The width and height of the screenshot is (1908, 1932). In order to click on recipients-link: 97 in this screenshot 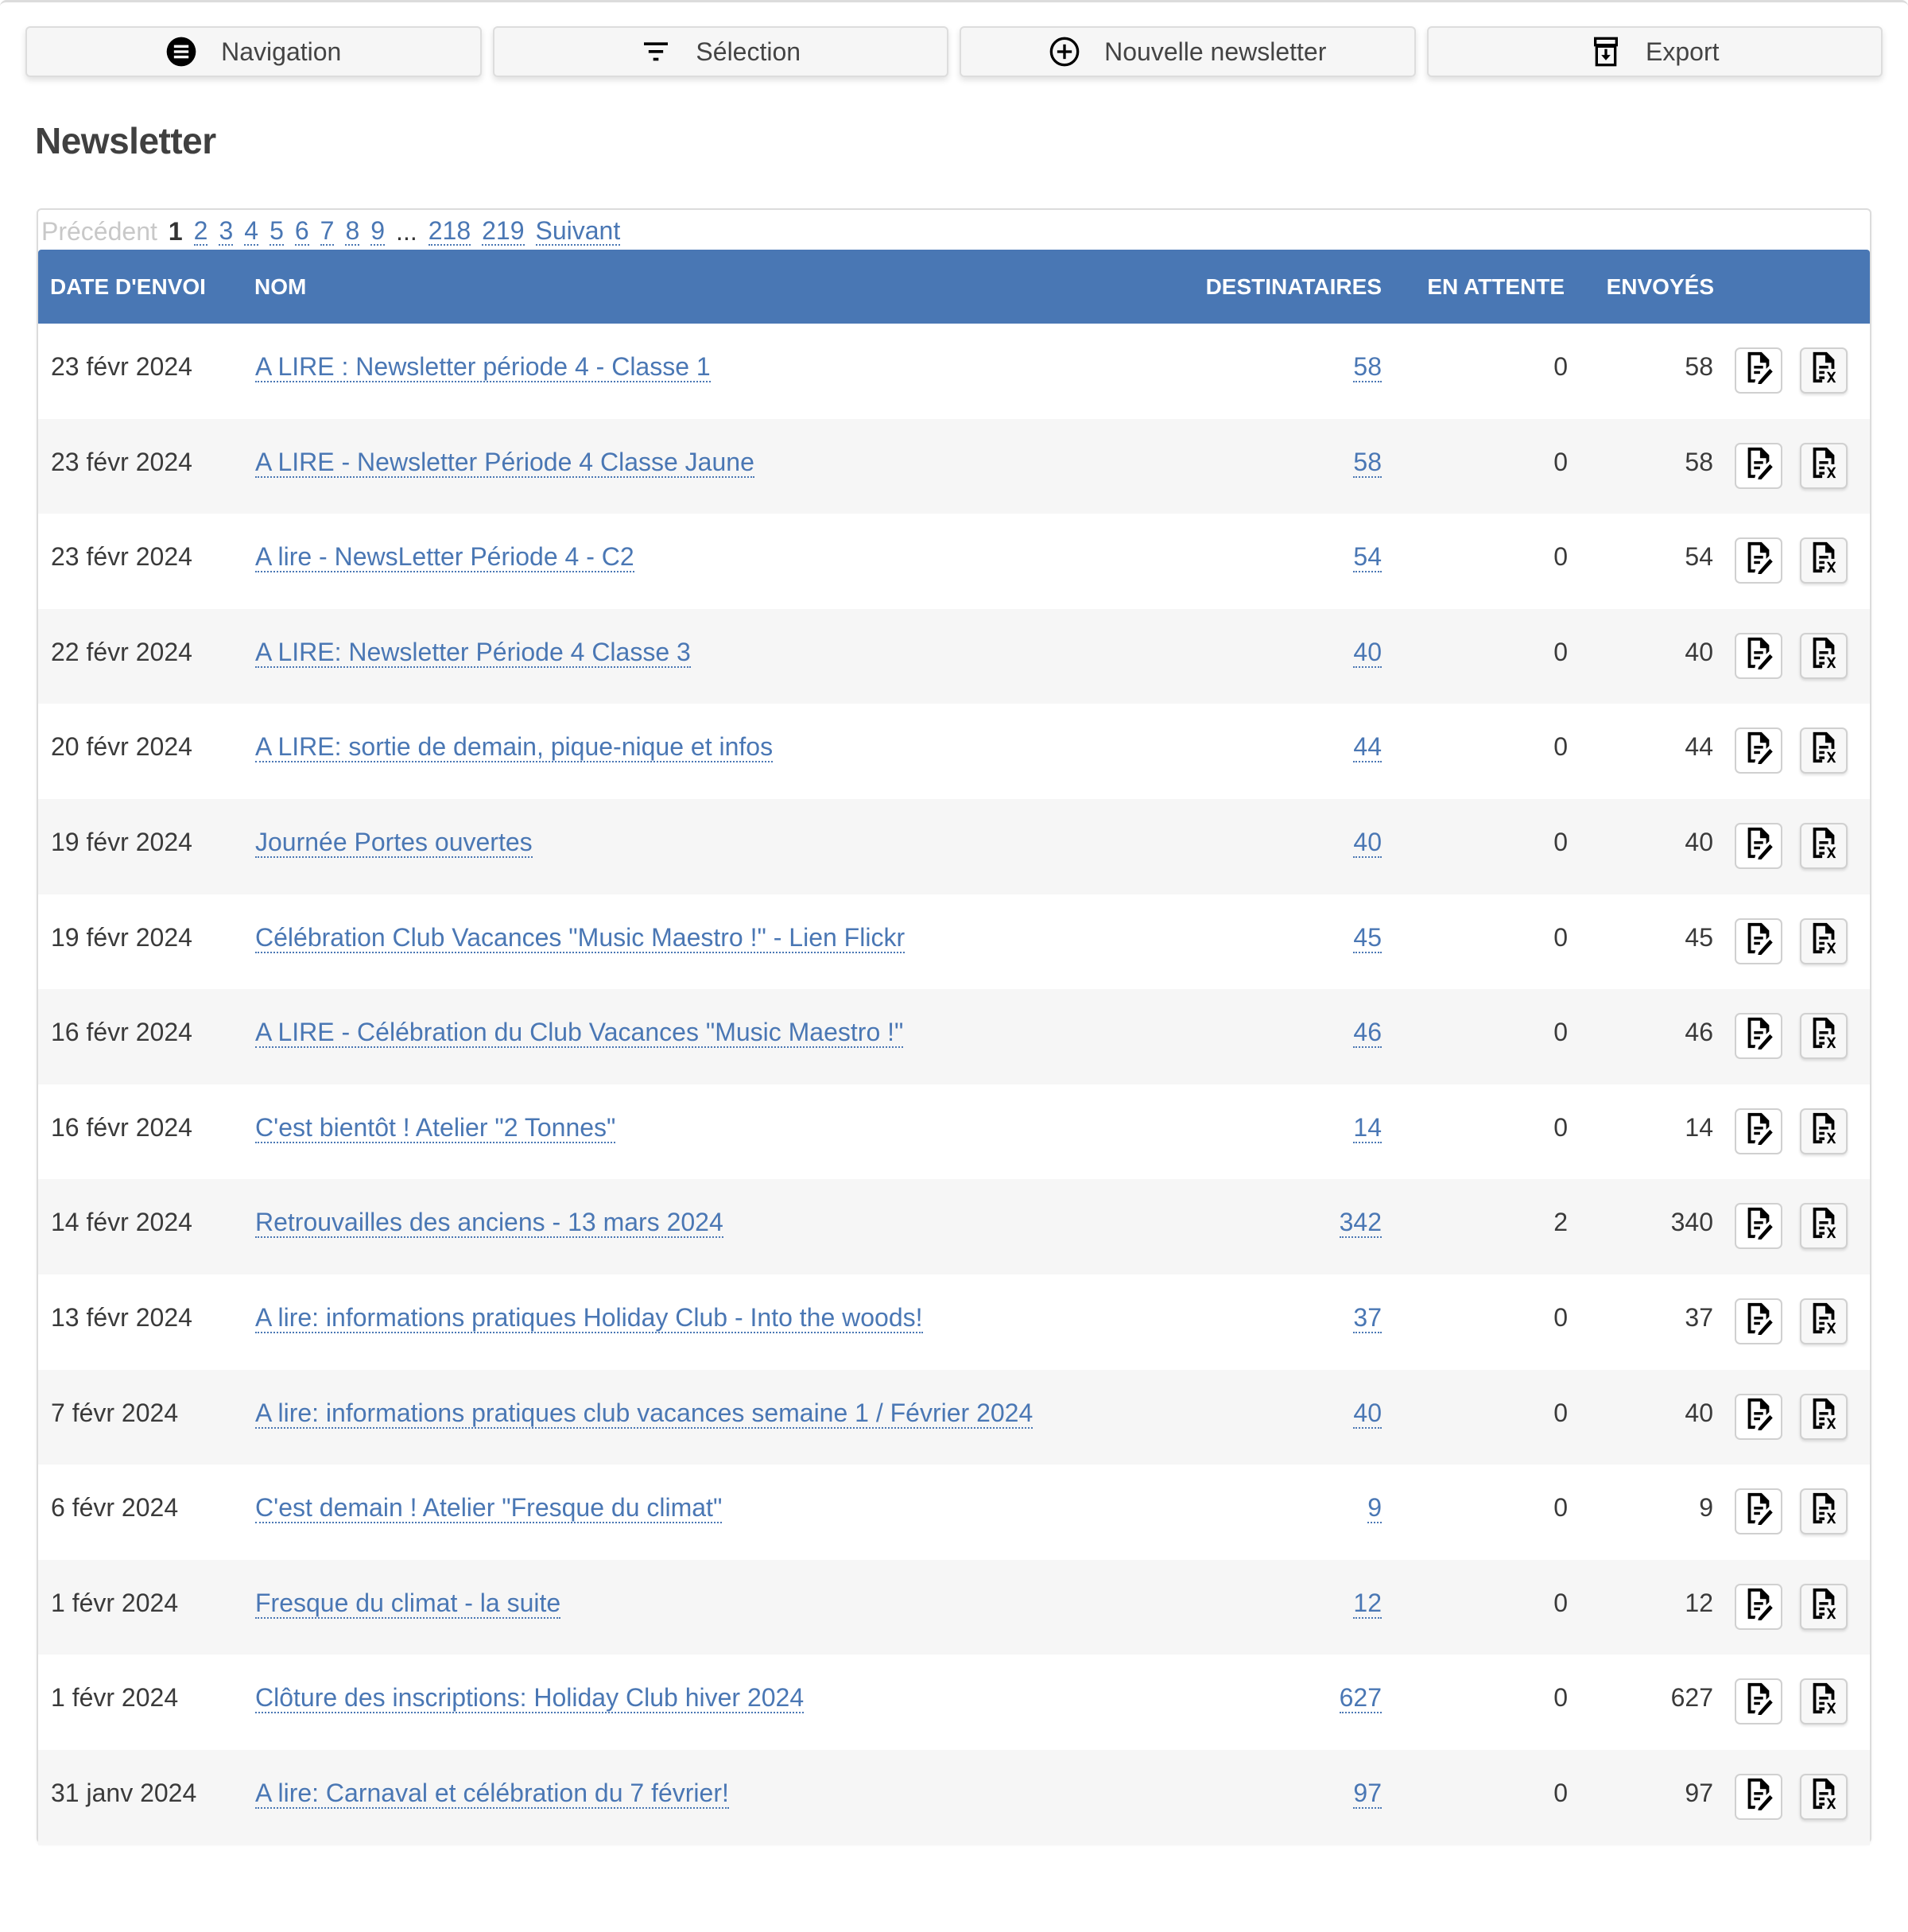, I will do `click(1367, 1793)`.